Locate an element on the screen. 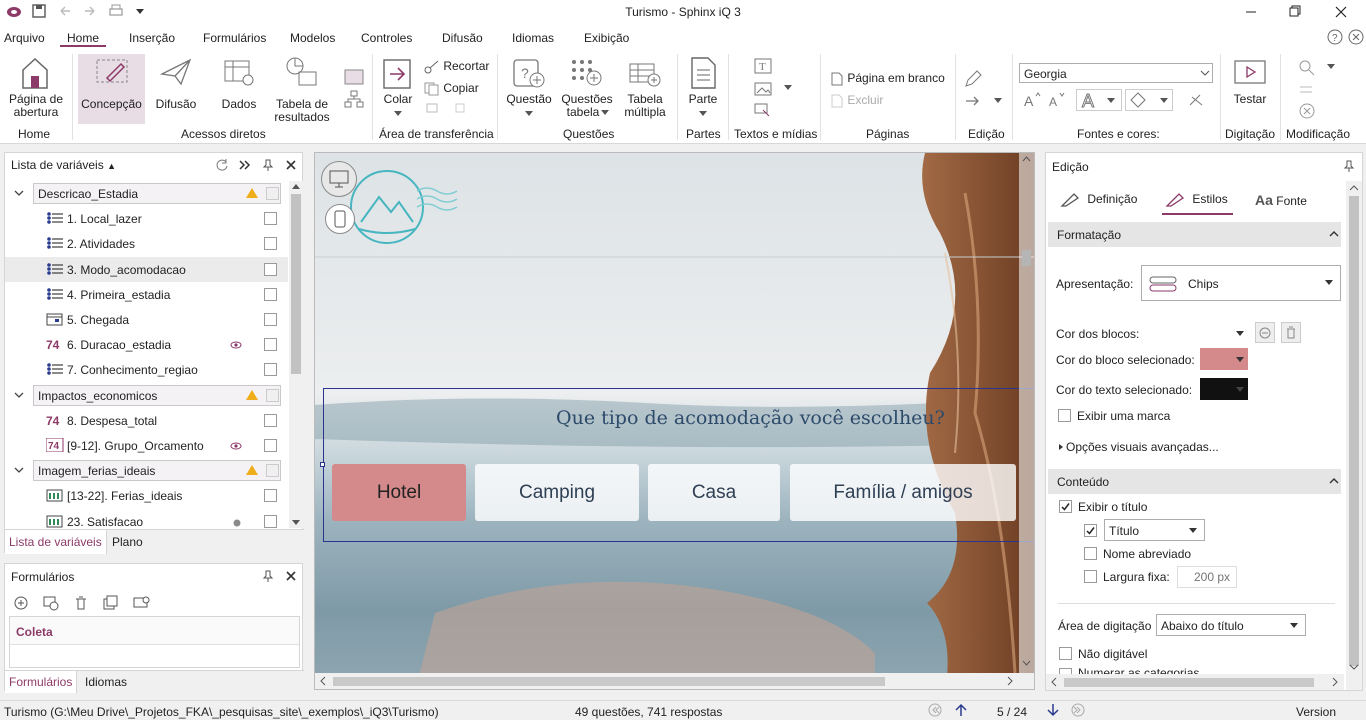 This screenshot has width=1366, height=720. nao-digitavel-checkbox is located at coordinates (1065, 653).